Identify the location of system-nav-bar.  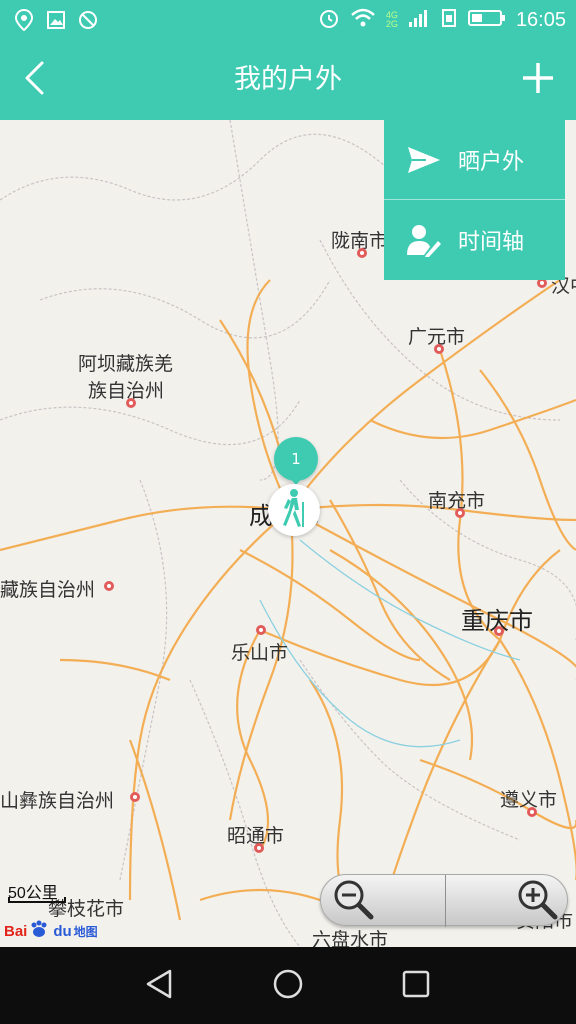
(288, 985).